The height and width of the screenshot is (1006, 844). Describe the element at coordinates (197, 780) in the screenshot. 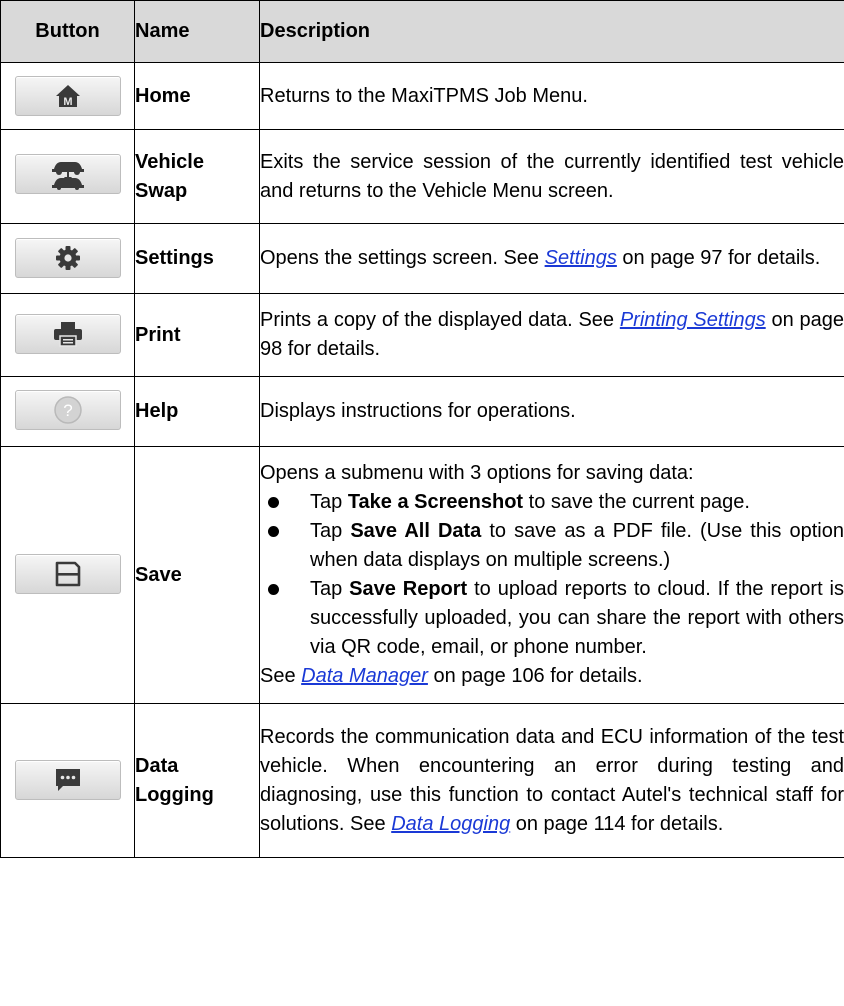

I see `row-name: Data Logging` at that location.